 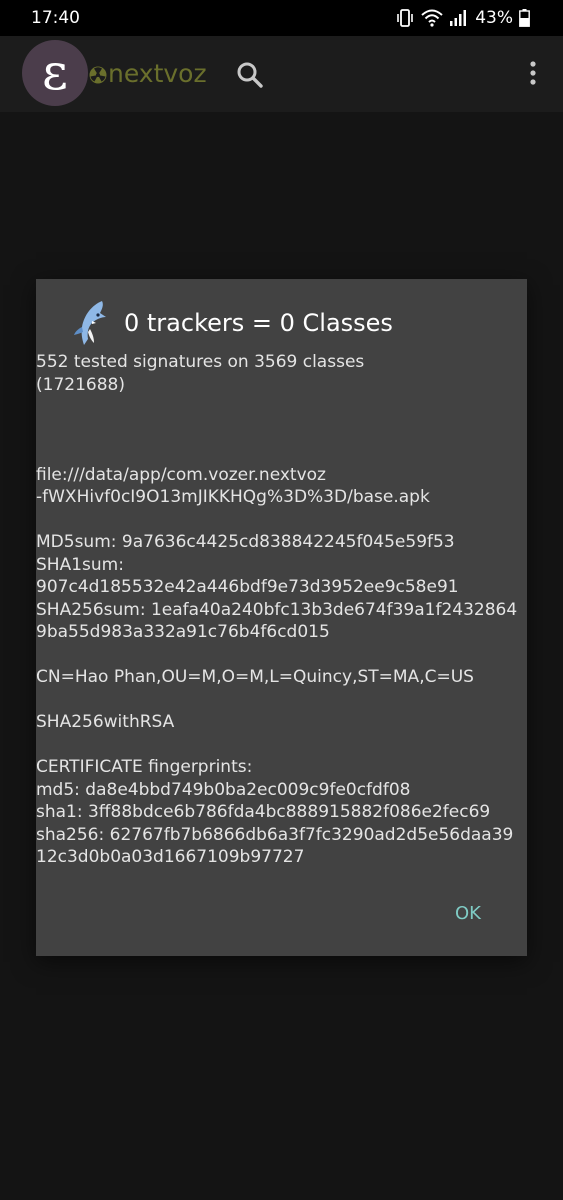 I want to click on status-icons: 43%, so click(x=462, y=18).